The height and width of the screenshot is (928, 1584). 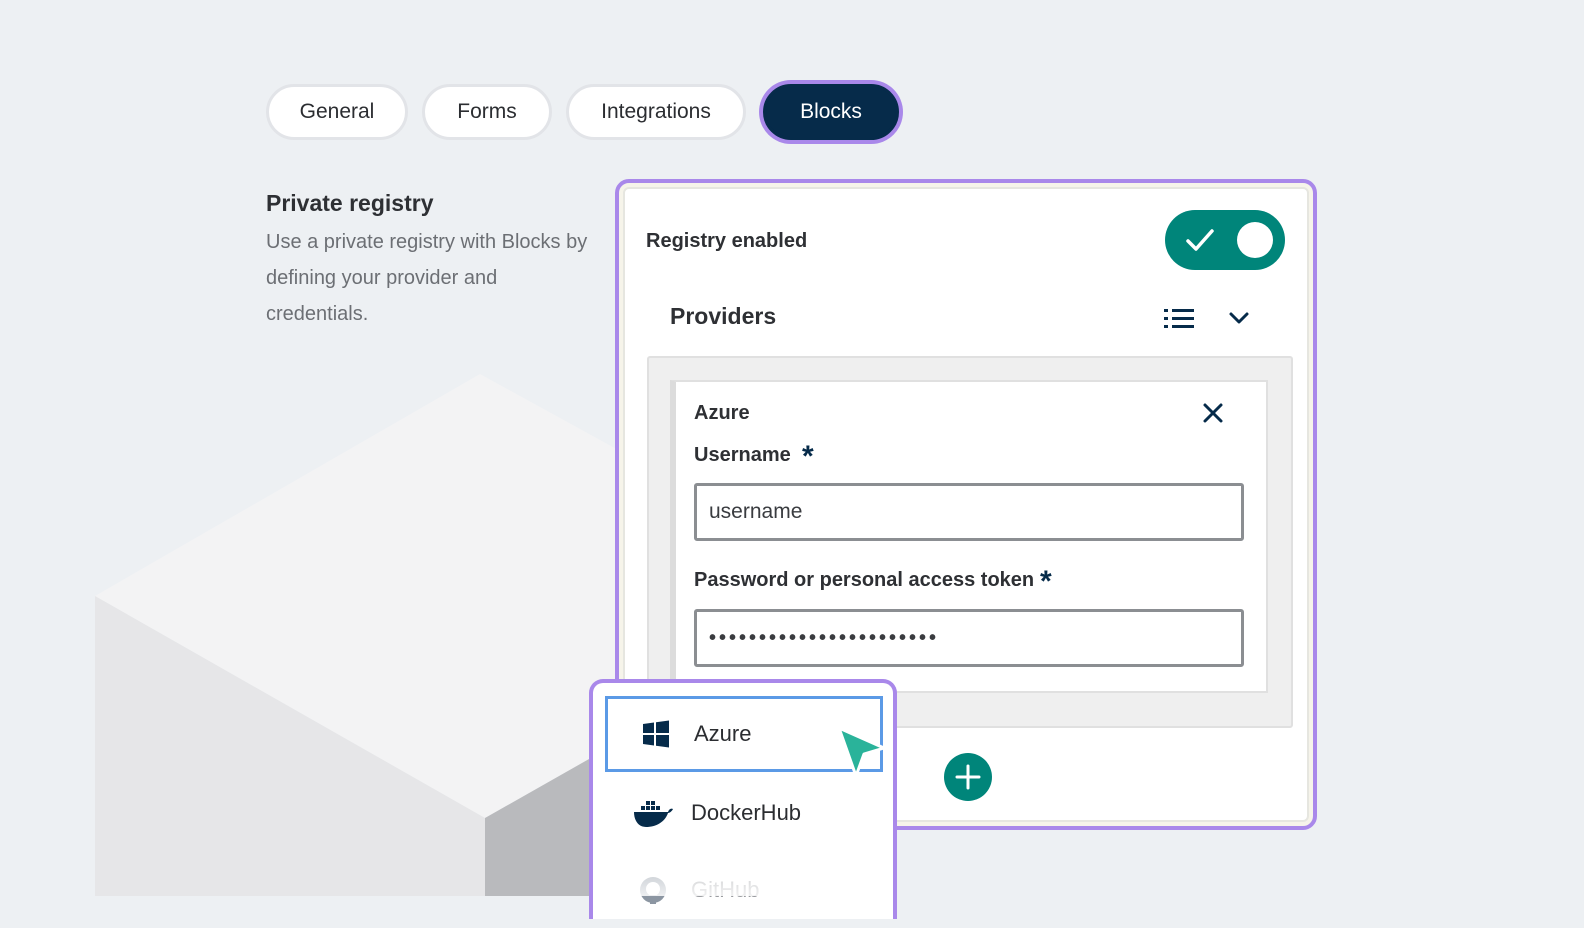 What do you see at coordinates (337, 112) in the screenshot?
I see `tab-general: General` at bounding box center [337, 112].